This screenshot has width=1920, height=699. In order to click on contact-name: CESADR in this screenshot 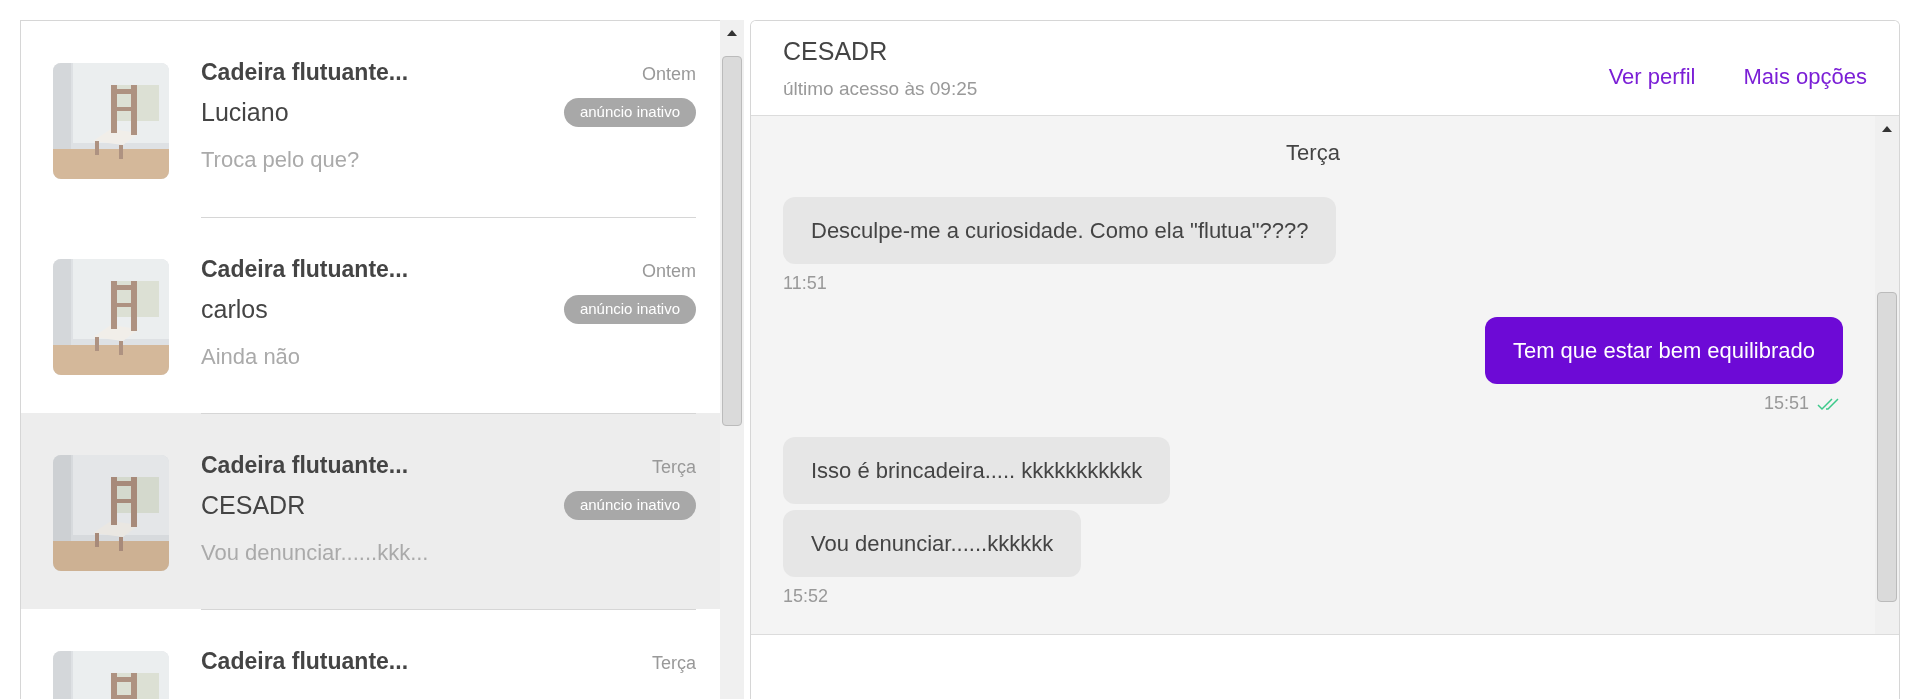, I will do `click(253, 505)`.